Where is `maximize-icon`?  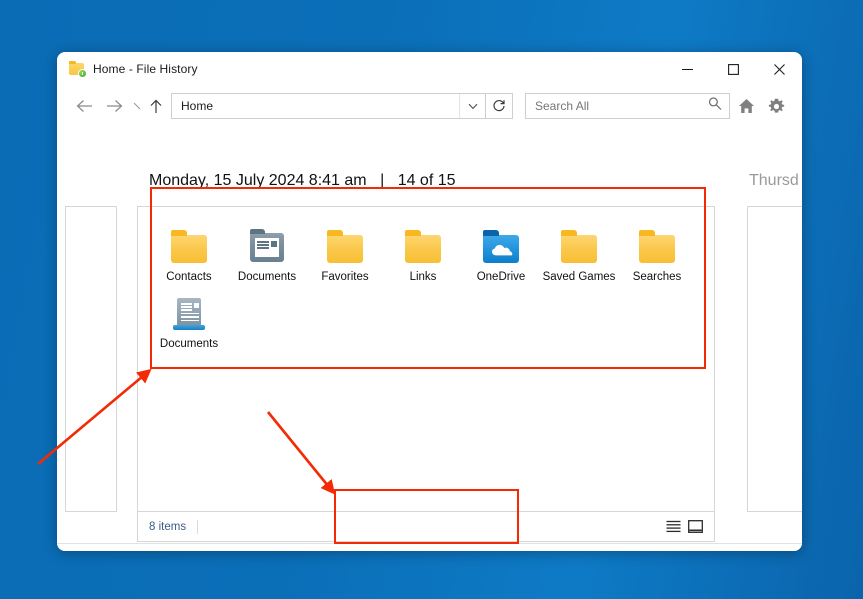 maximize-icon is located at coordinates (733, 69).